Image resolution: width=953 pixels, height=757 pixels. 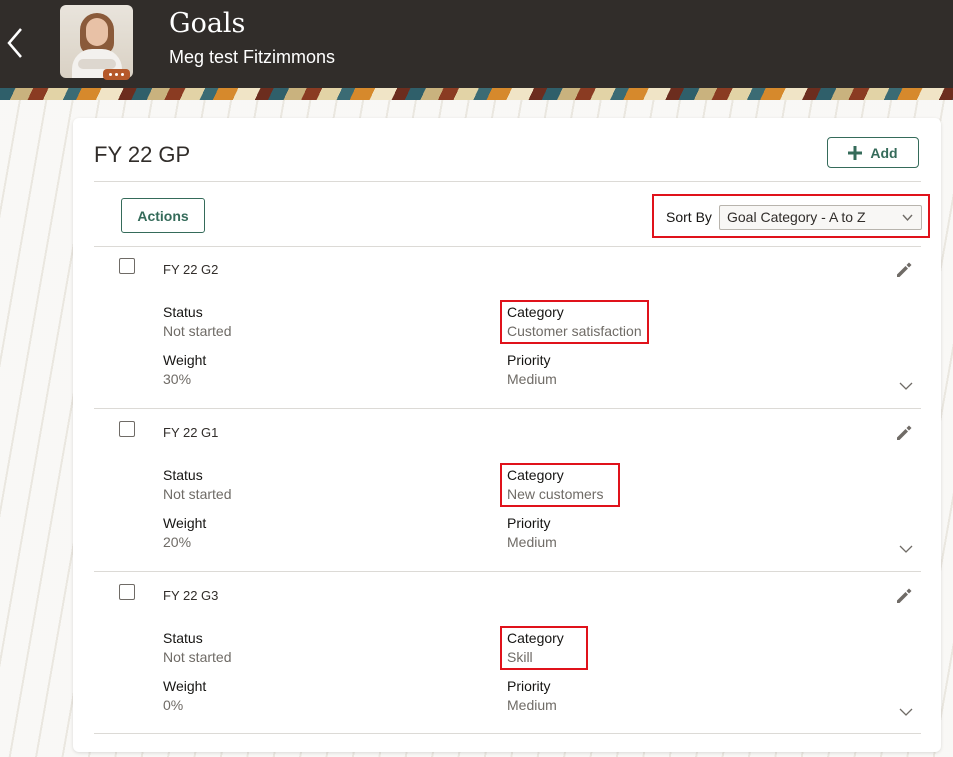 I want to click on decorative-banner, so click(x=476, y=94).